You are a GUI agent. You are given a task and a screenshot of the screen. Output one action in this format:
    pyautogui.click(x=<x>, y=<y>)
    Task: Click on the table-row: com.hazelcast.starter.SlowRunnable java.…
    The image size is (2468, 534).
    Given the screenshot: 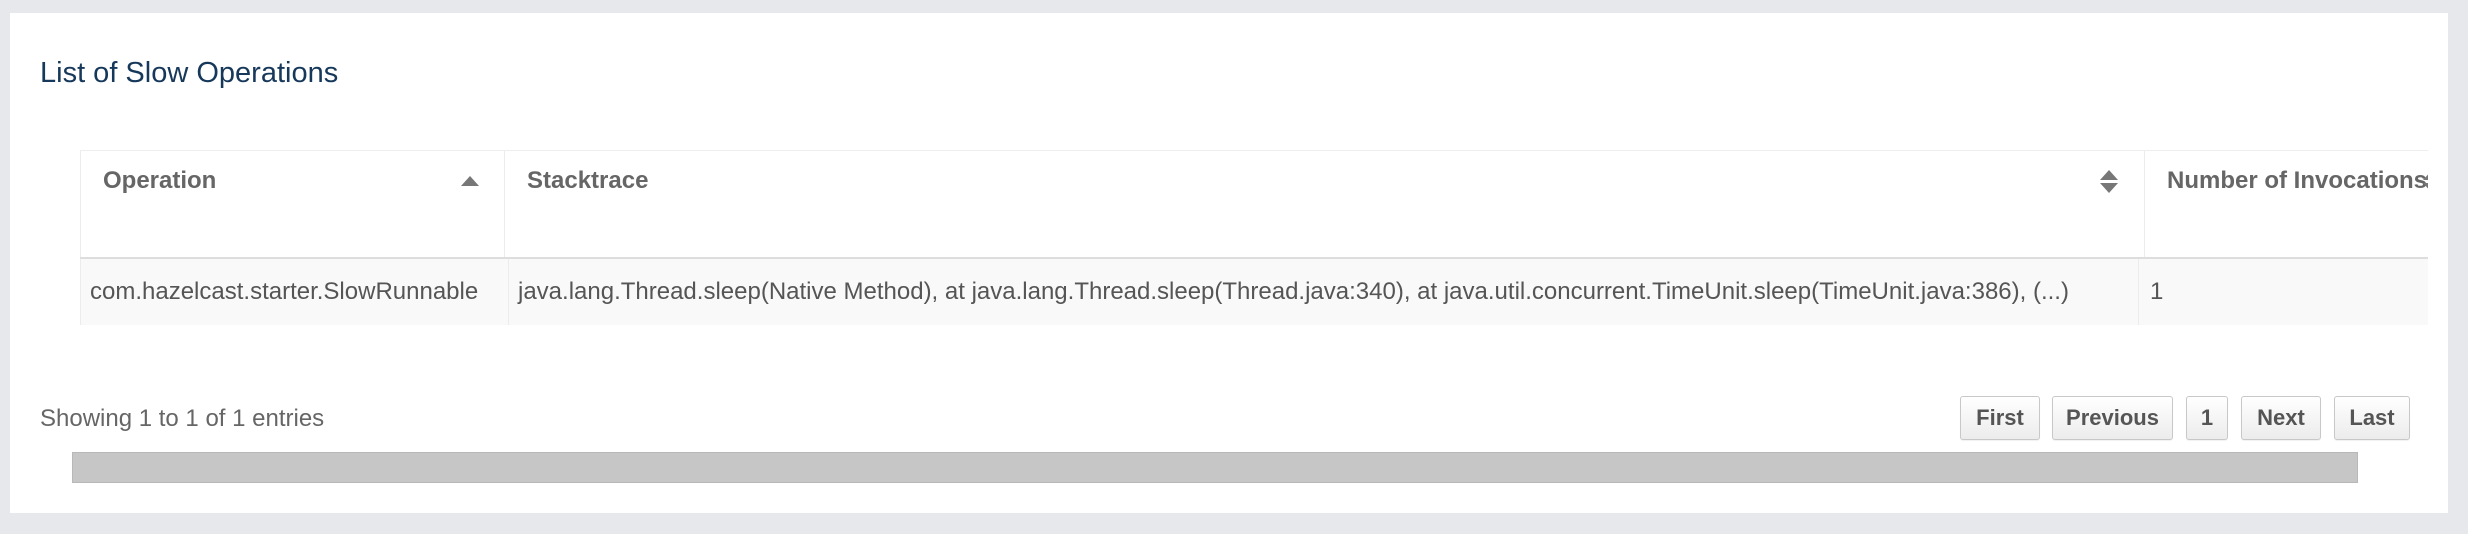 What is the action you would take?
    pyautogui.click(x=1254, y=292)
    